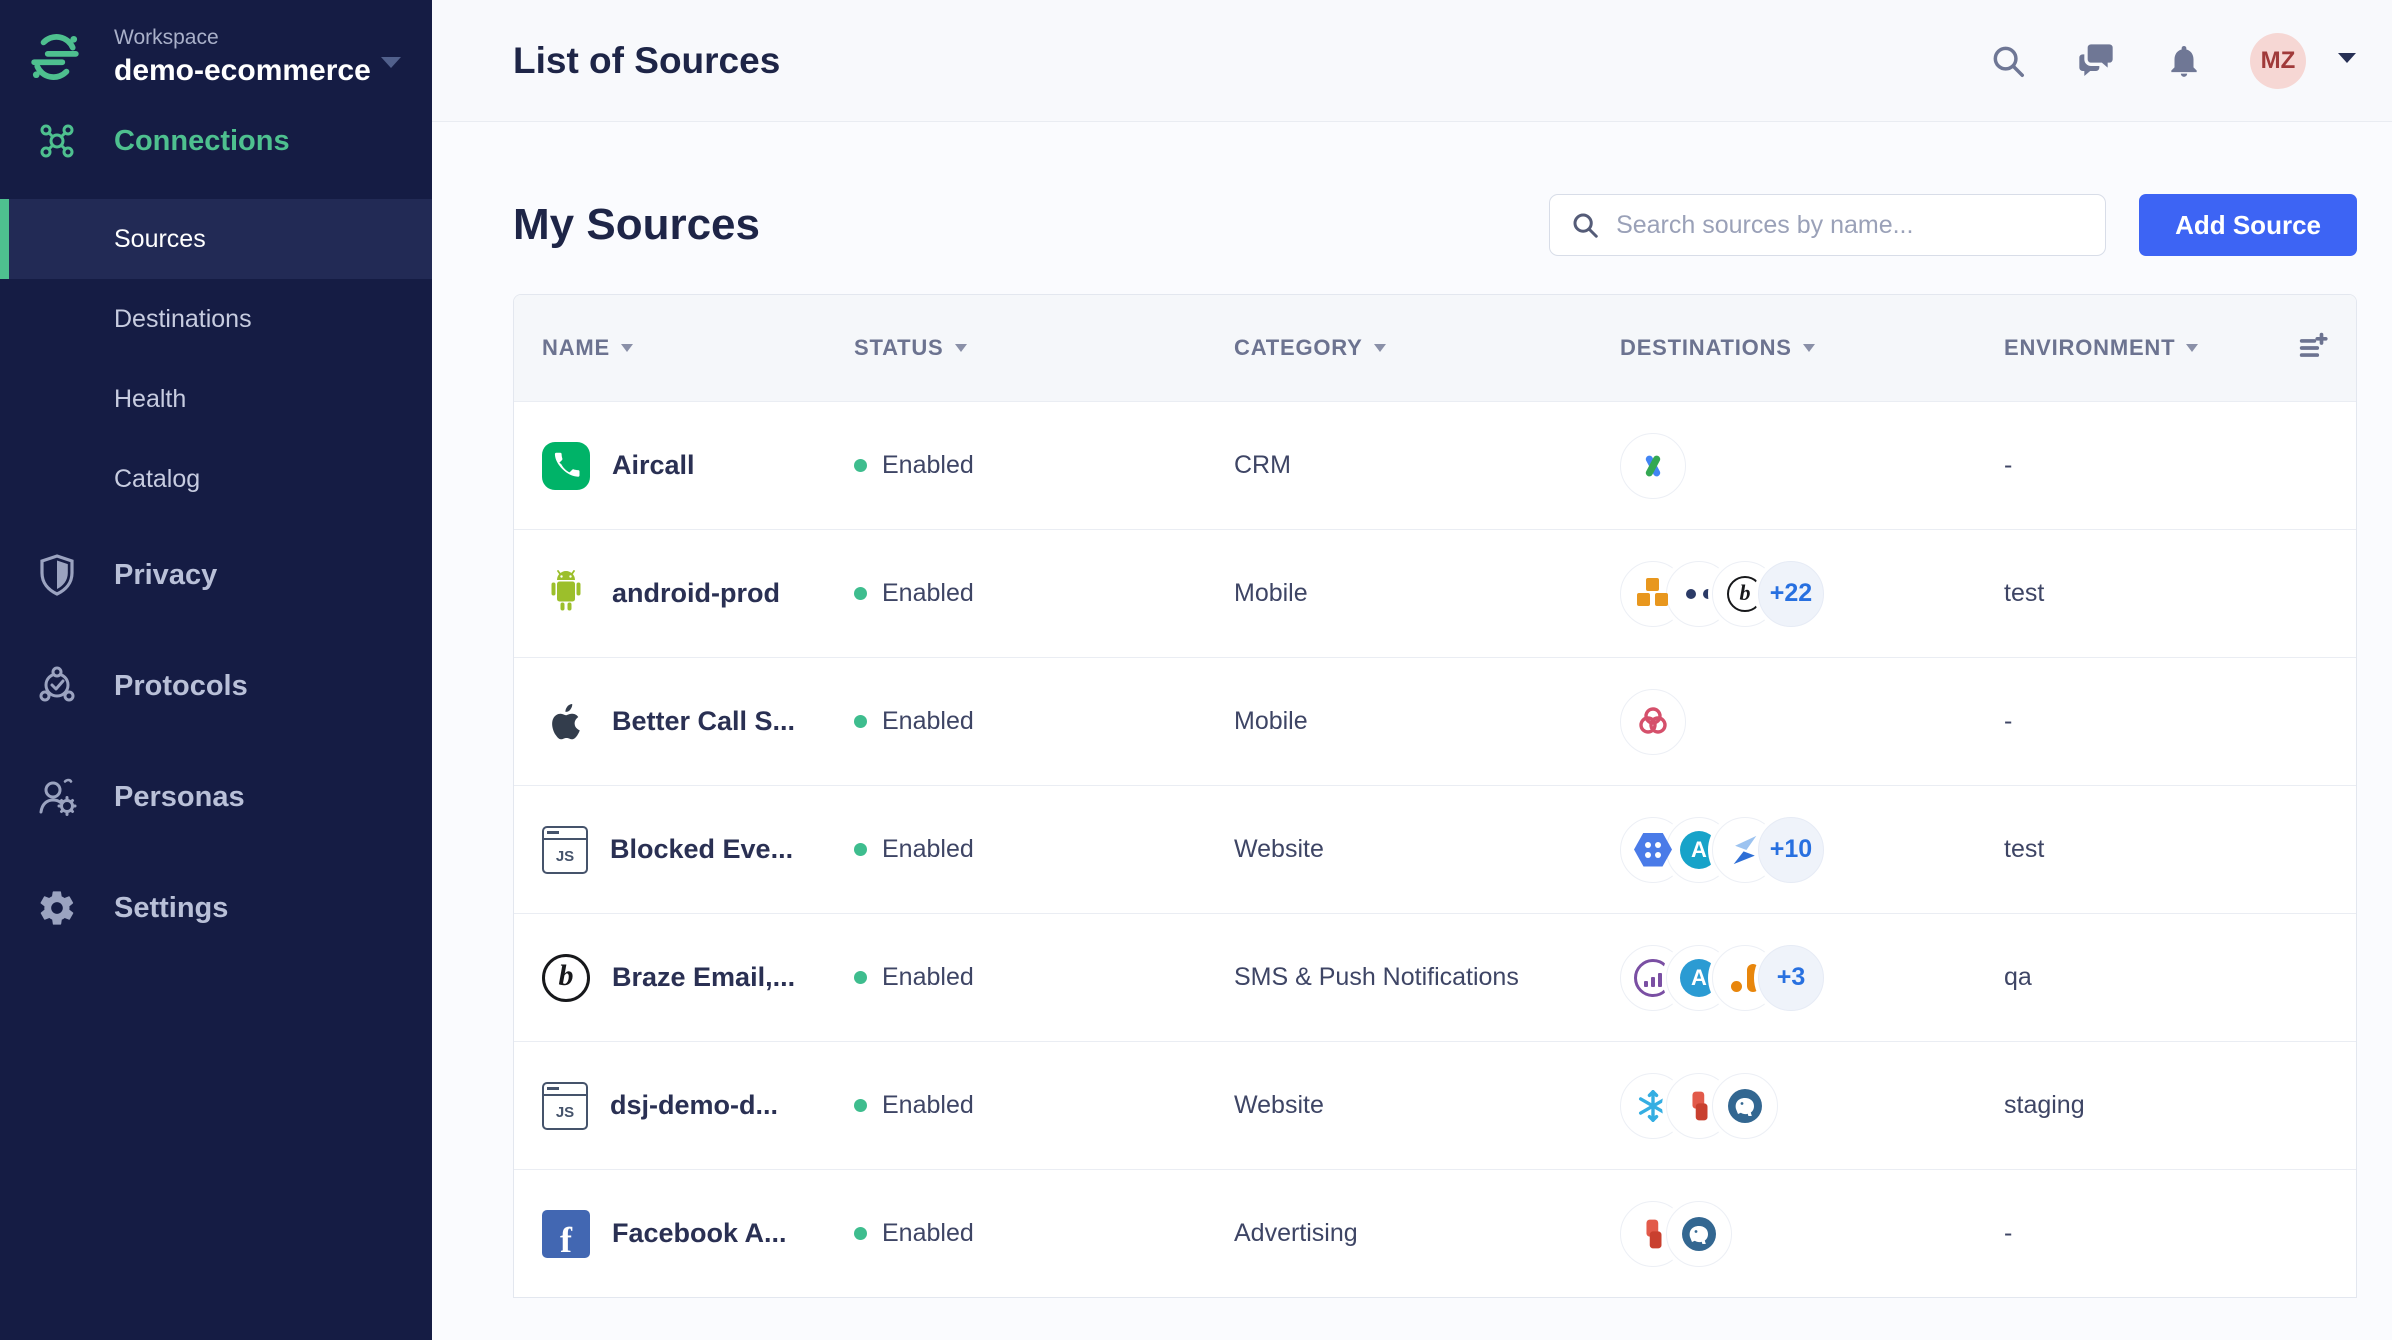 This screenshot has height=1340, width=2392. I want to click on add-source-button: Add Source, so click(2248, 225).